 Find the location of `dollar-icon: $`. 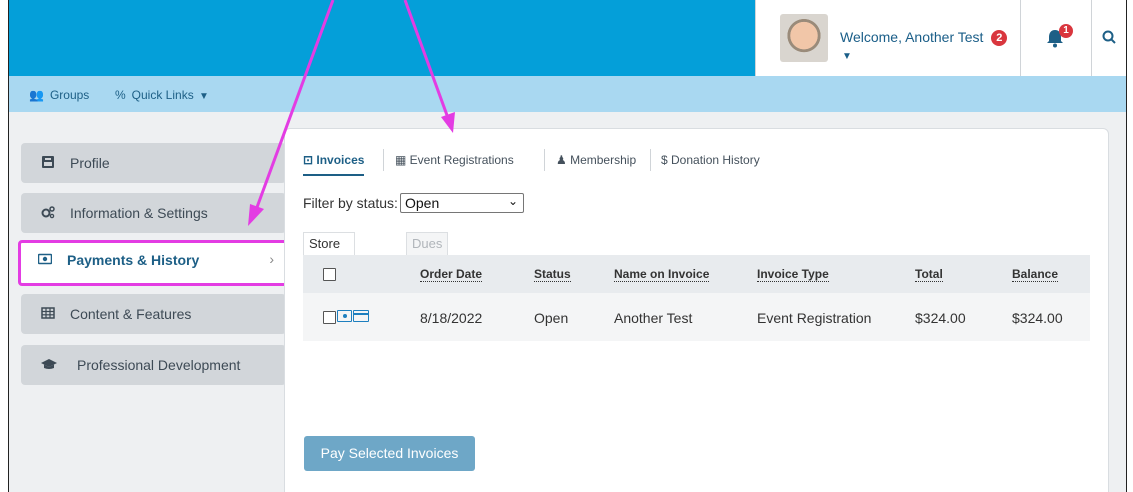

dollar-icon: $ is located at coordinates (666, 160).